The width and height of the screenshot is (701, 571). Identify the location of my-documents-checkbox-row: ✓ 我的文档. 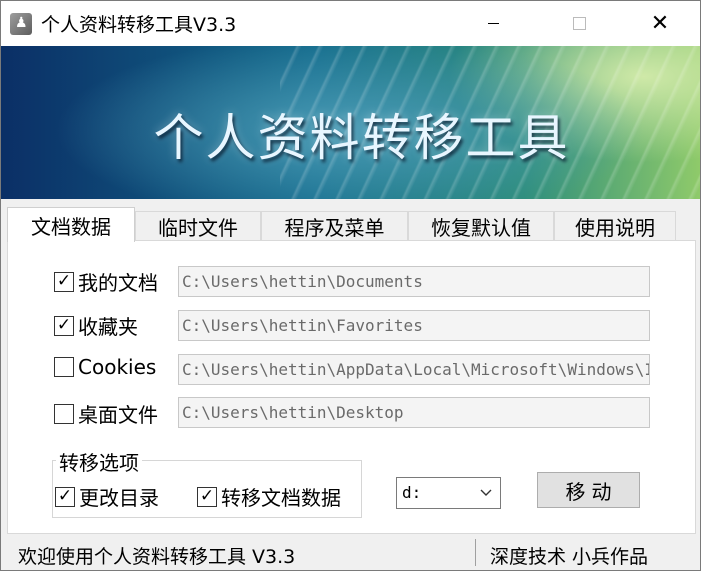
(106, 281).